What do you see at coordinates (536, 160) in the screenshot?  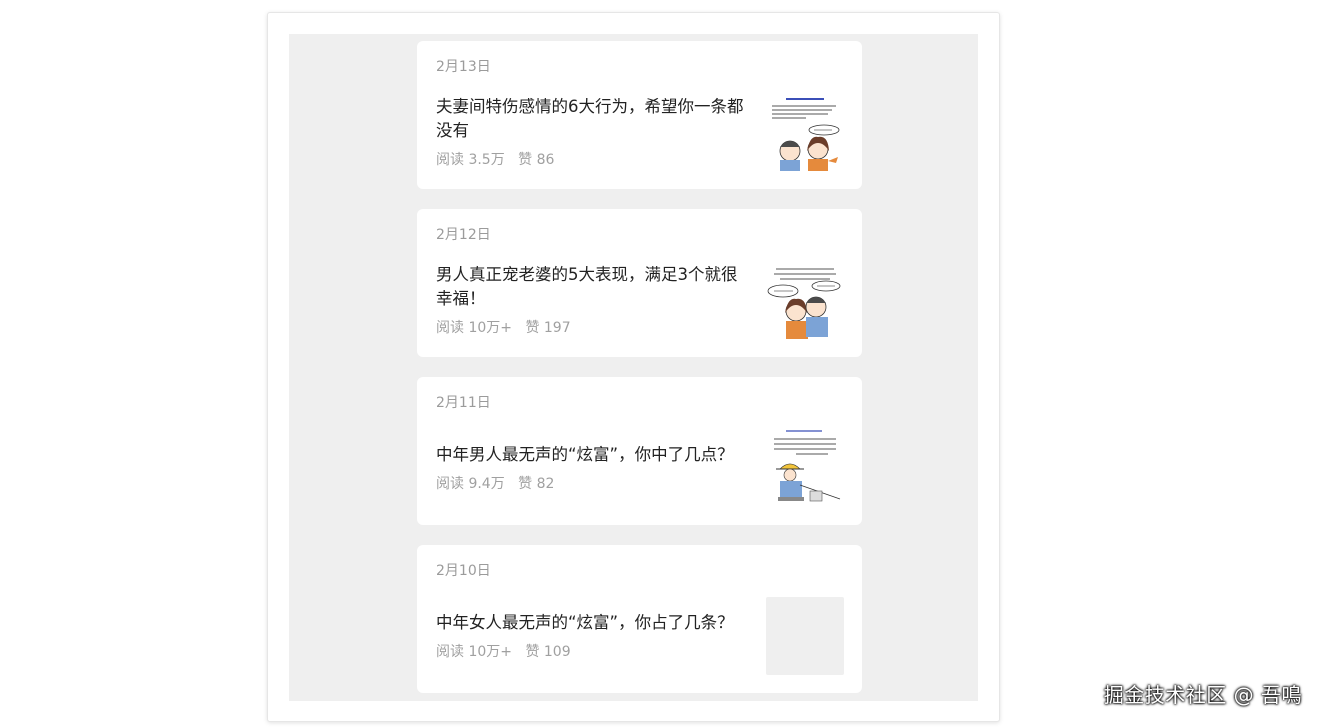 I see `like-count: 赞 86` at bounding box center [536, 160].